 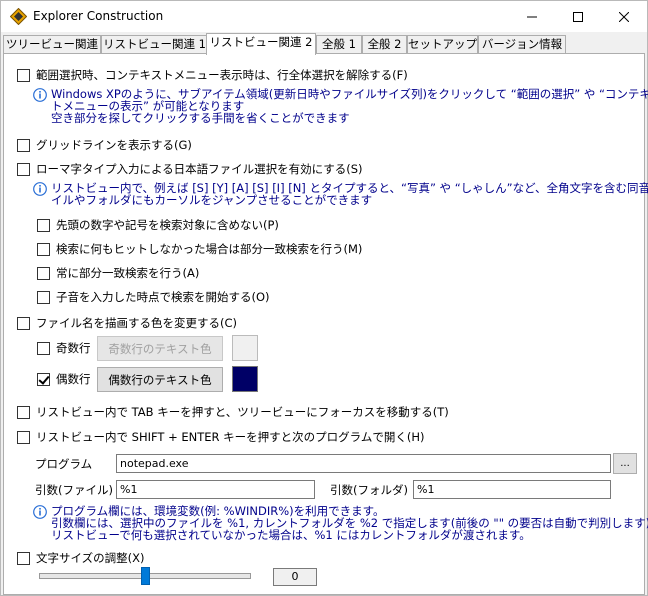 What do you see at coordinates (324, 16) in the screenshot?
I see `title-bar: Explorer Construction` at bounding box center [324, 16].